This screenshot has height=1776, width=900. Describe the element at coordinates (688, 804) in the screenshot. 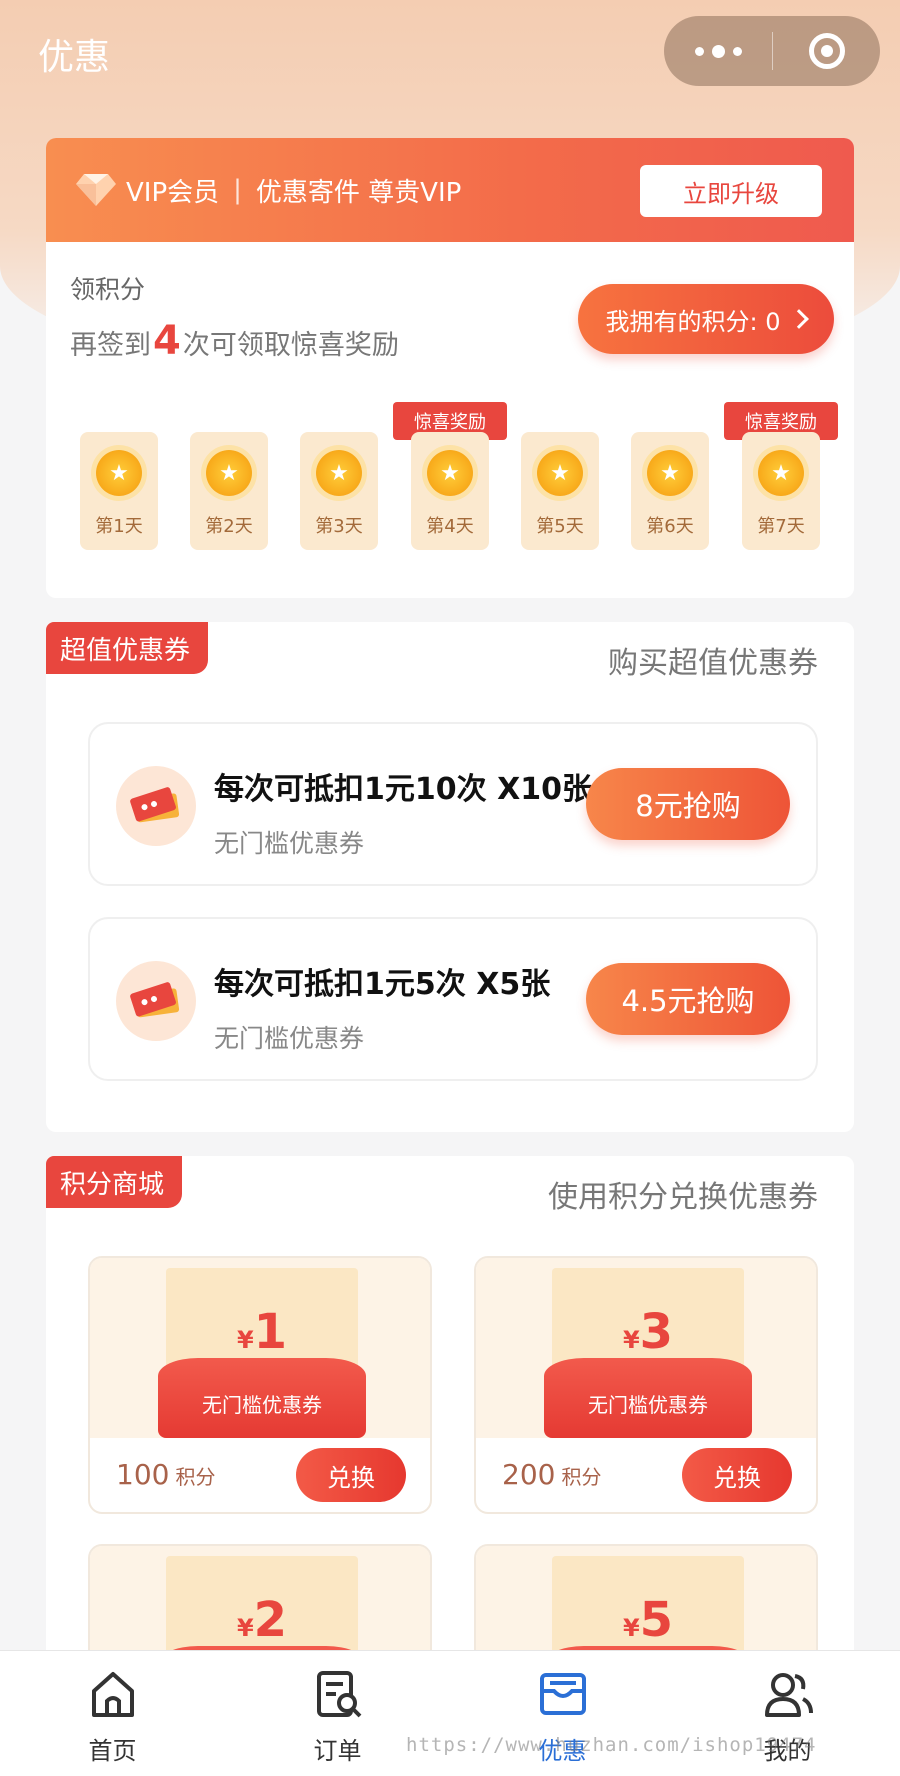

I see `buy-coupon-button: 8元抢购` at that location.